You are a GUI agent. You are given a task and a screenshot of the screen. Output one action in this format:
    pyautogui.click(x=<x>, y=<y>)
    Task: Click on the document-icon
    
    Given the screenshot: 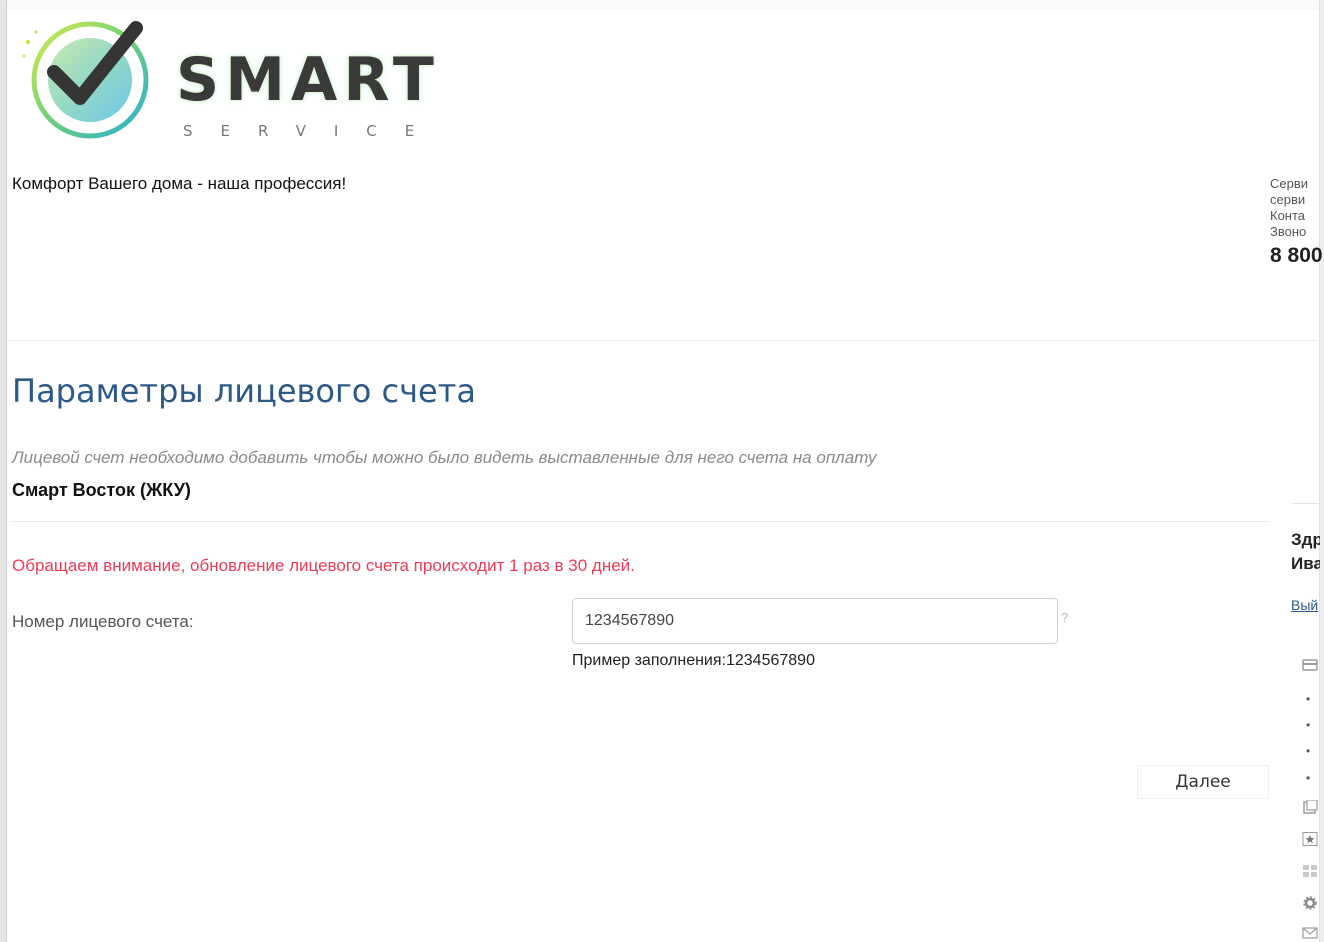 What is the action you would take?
    pyautogui.click(x=1310, y=807)
    